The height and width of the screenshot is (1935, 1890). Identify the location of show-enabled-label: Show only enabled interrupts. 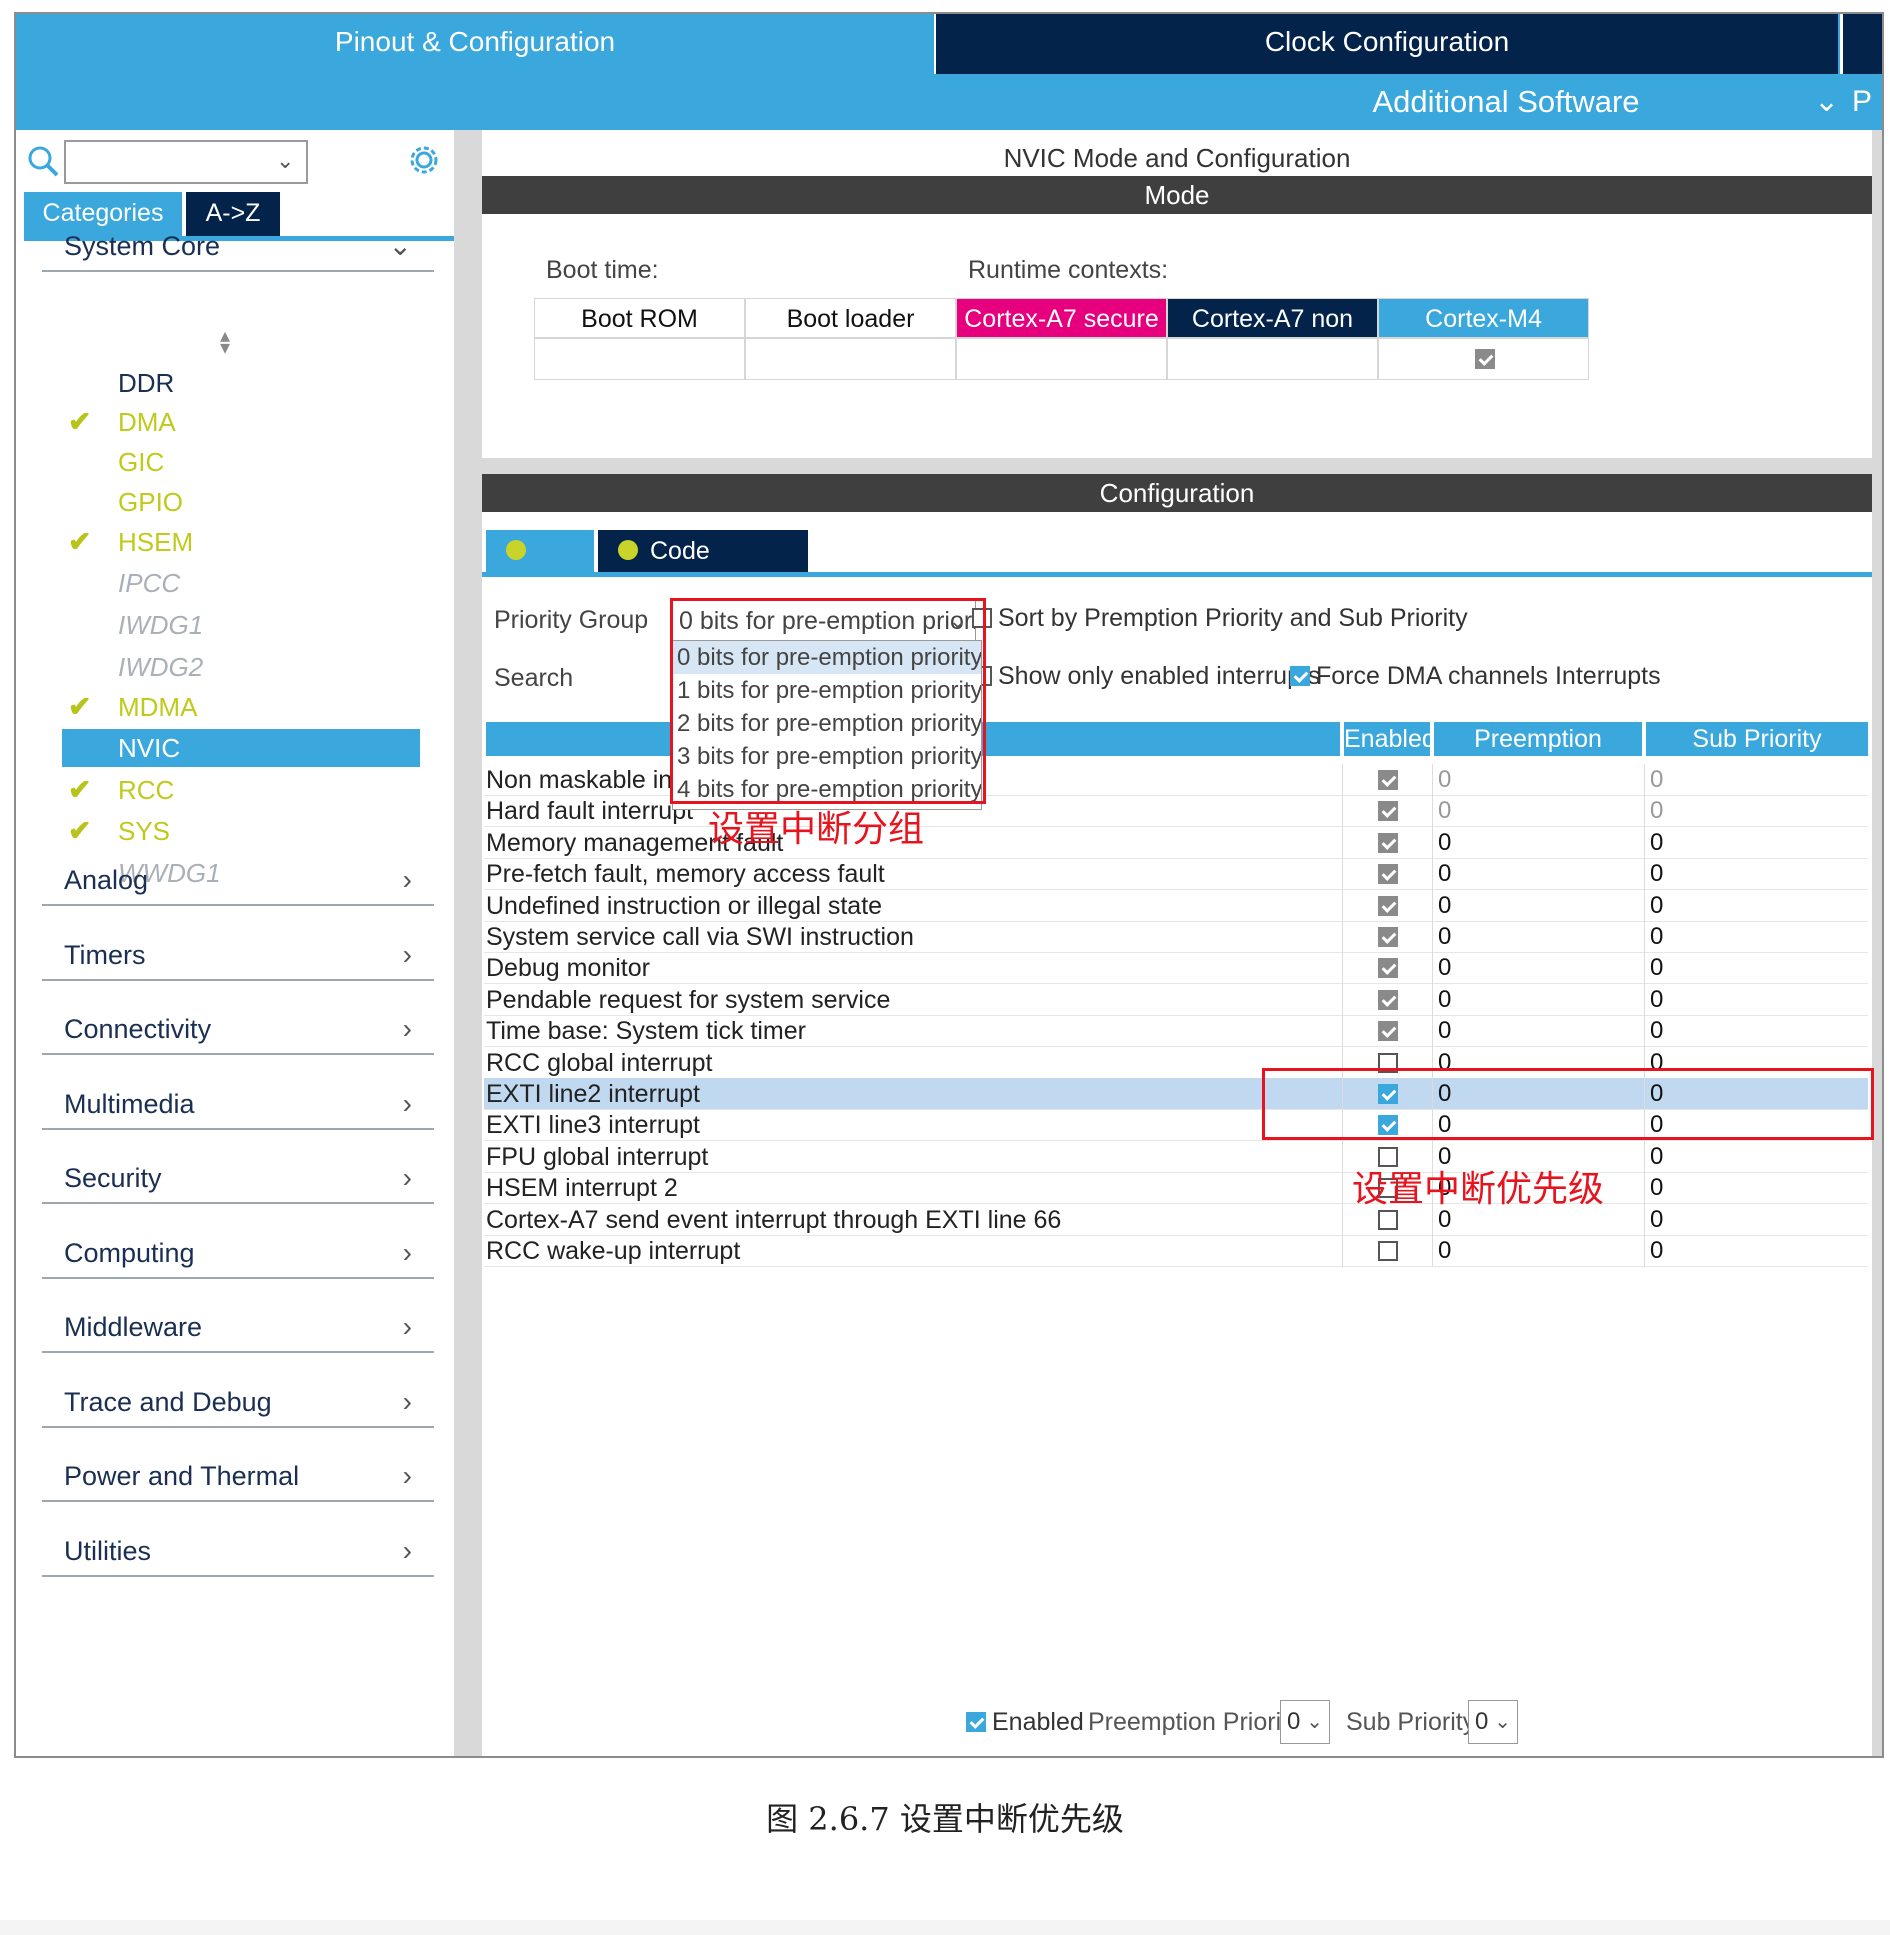
(1159, 676).